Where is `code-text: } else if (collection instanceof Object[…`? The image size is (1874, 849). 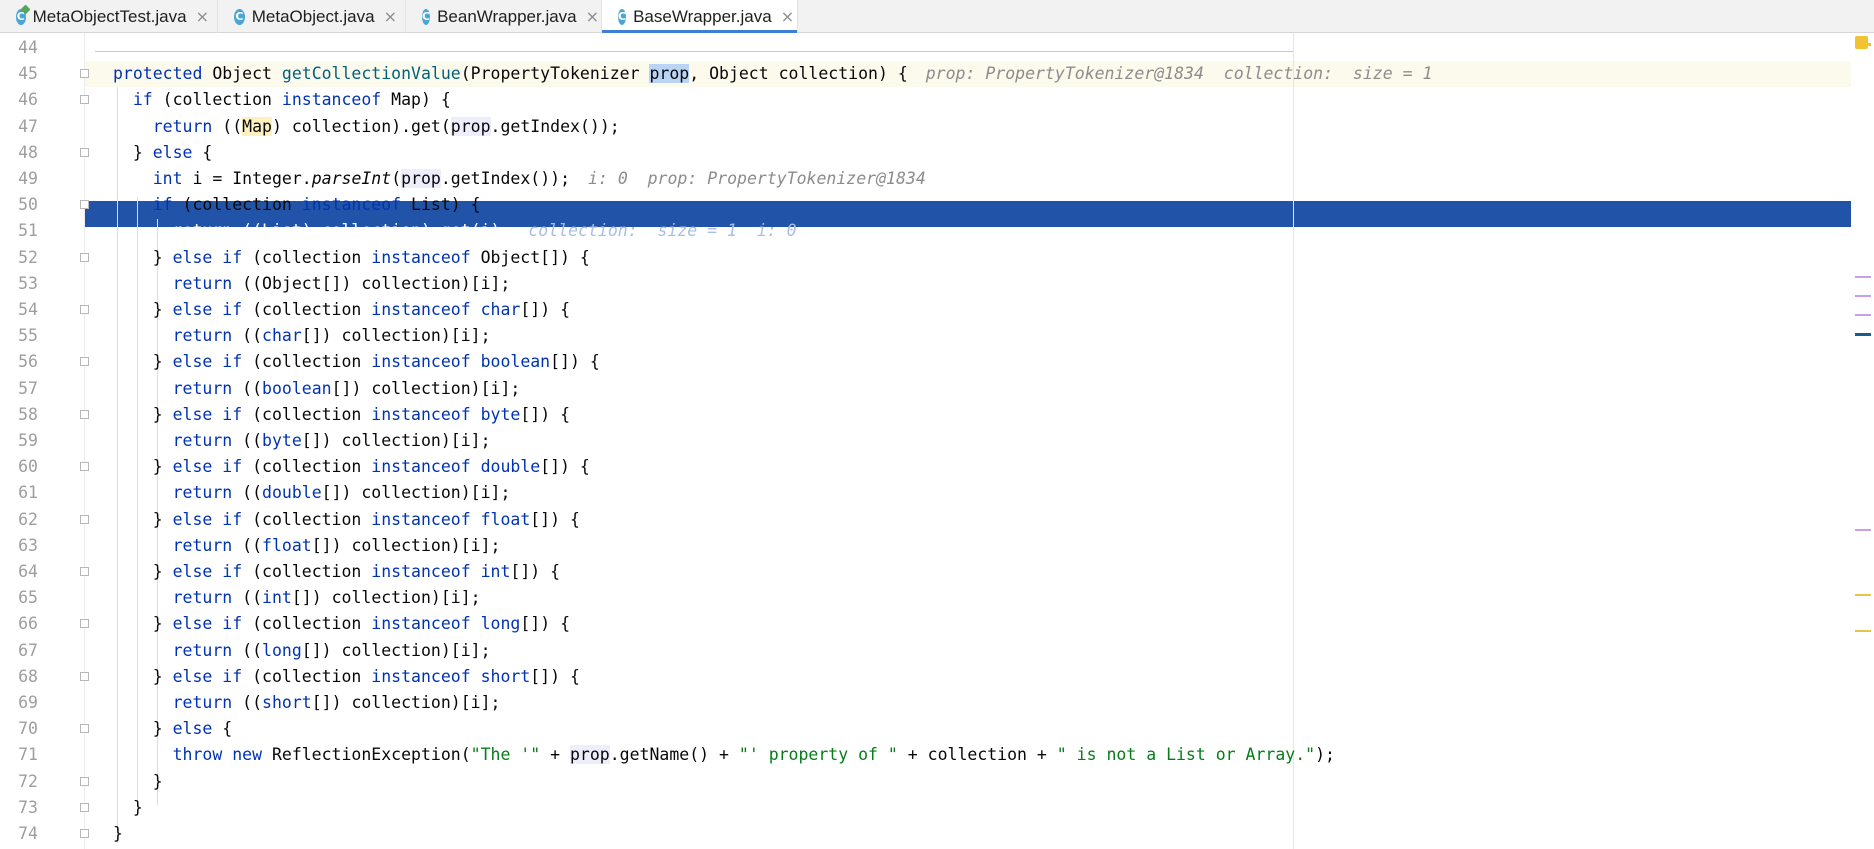
code-text: } else if (collection instanceof Object[… is located at coordinates (351, 258).